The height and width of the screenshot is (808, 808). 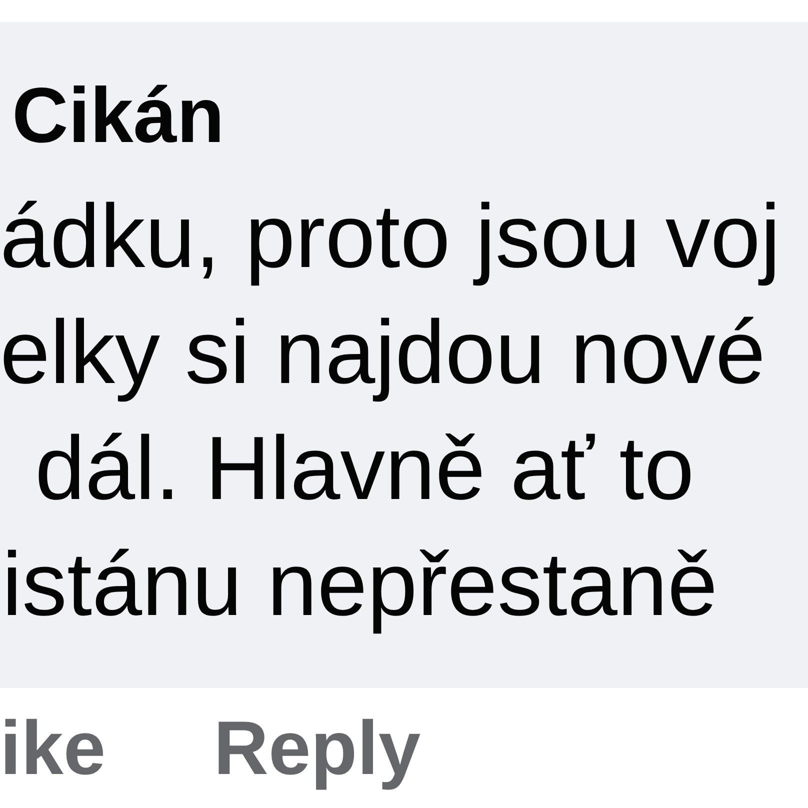 I want to click on comment-text-line: dál. Hlavně ať to, so click(x=364, y=469).